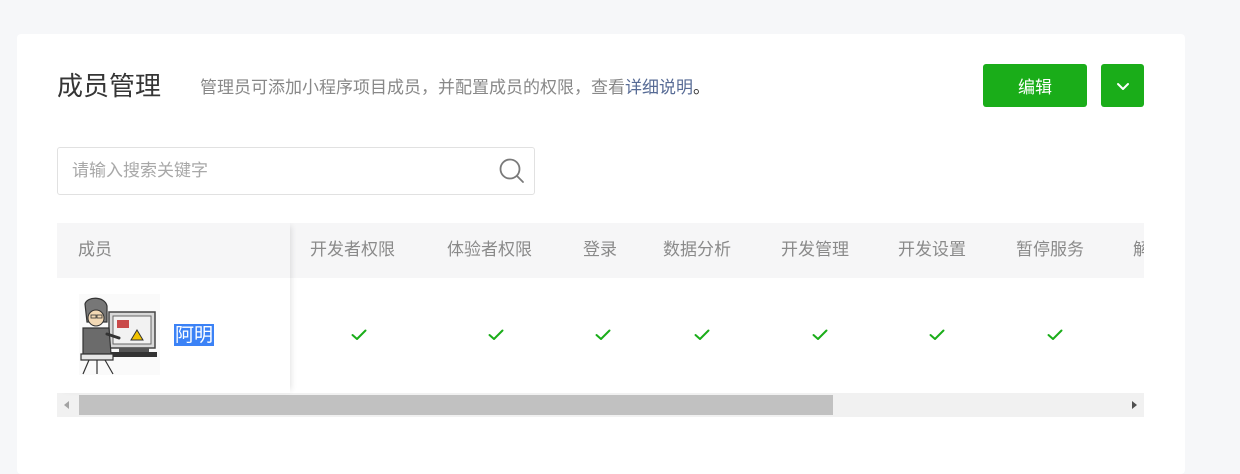 The image size is (1240, 474). What do you see at coordinates (815, 250) in the screenshot?
I see `column-header: 开发管理` at bounding box center [815, 250].